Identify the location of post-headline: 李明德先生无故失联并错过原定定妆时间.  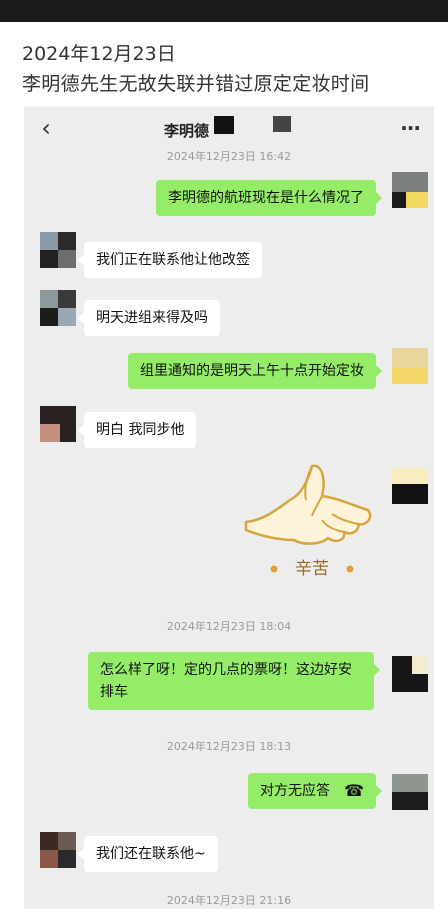
(196, 84).